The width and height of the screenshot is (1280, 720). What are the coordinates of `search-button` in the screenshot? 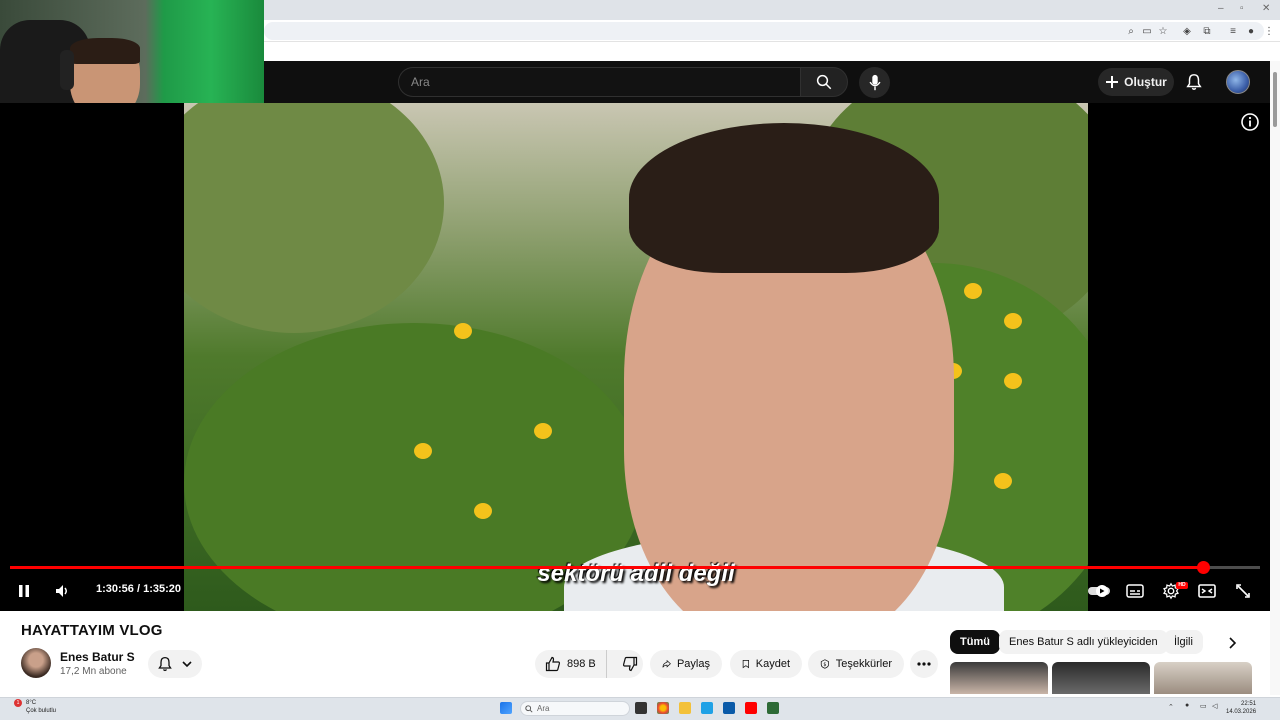 It's located at (824, 82).